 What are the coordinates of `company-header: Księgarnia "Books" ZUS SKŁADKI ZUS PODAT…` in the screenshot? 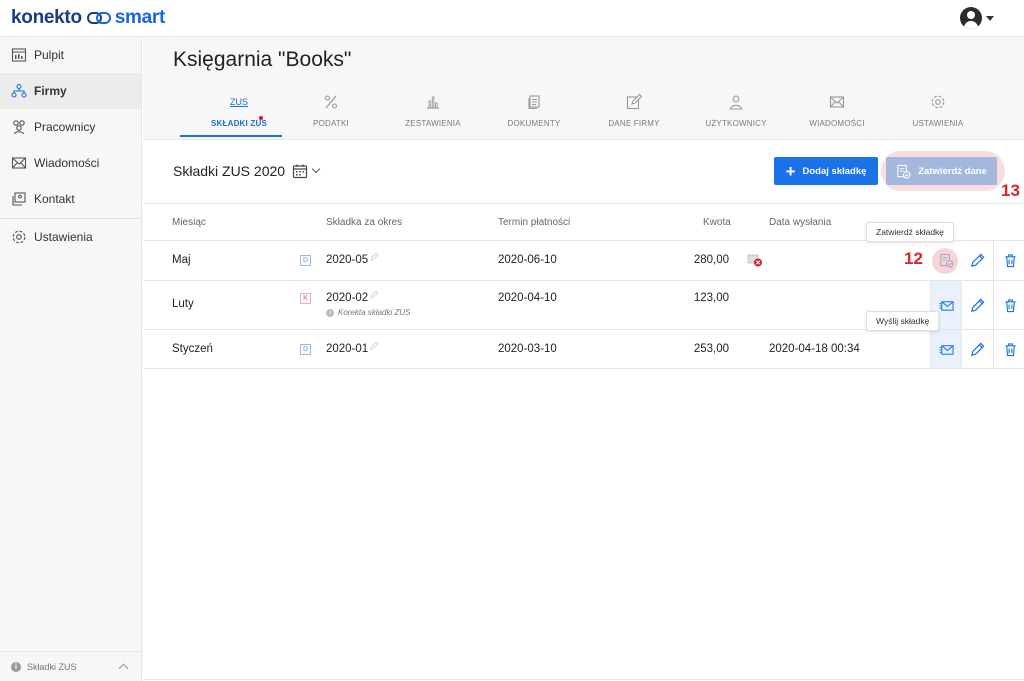 It's located at (583, 88).